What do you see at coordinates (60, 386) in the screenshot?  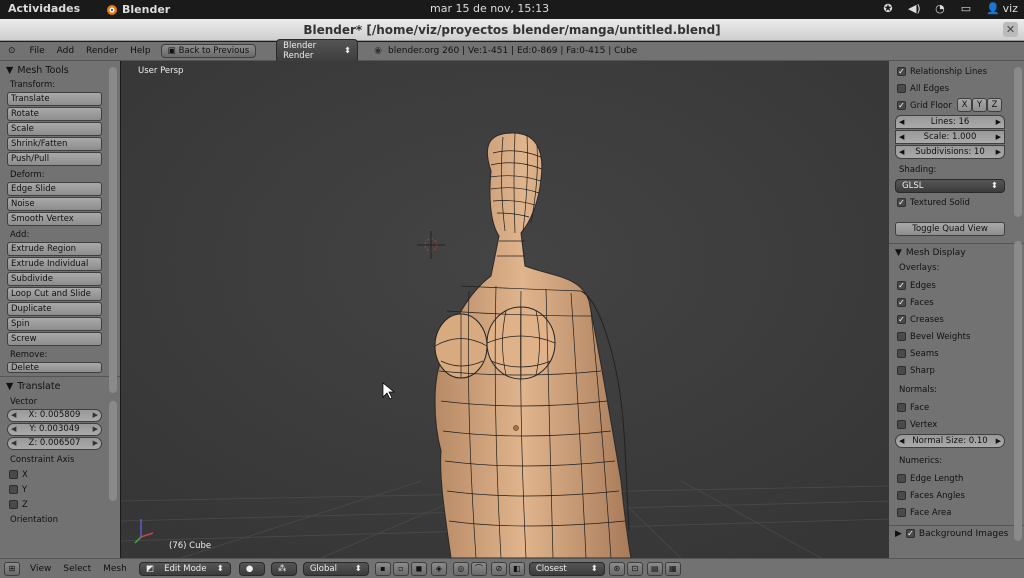 I see `translate-panel-header: ▼ Translate` at bounding box center [60, 386].